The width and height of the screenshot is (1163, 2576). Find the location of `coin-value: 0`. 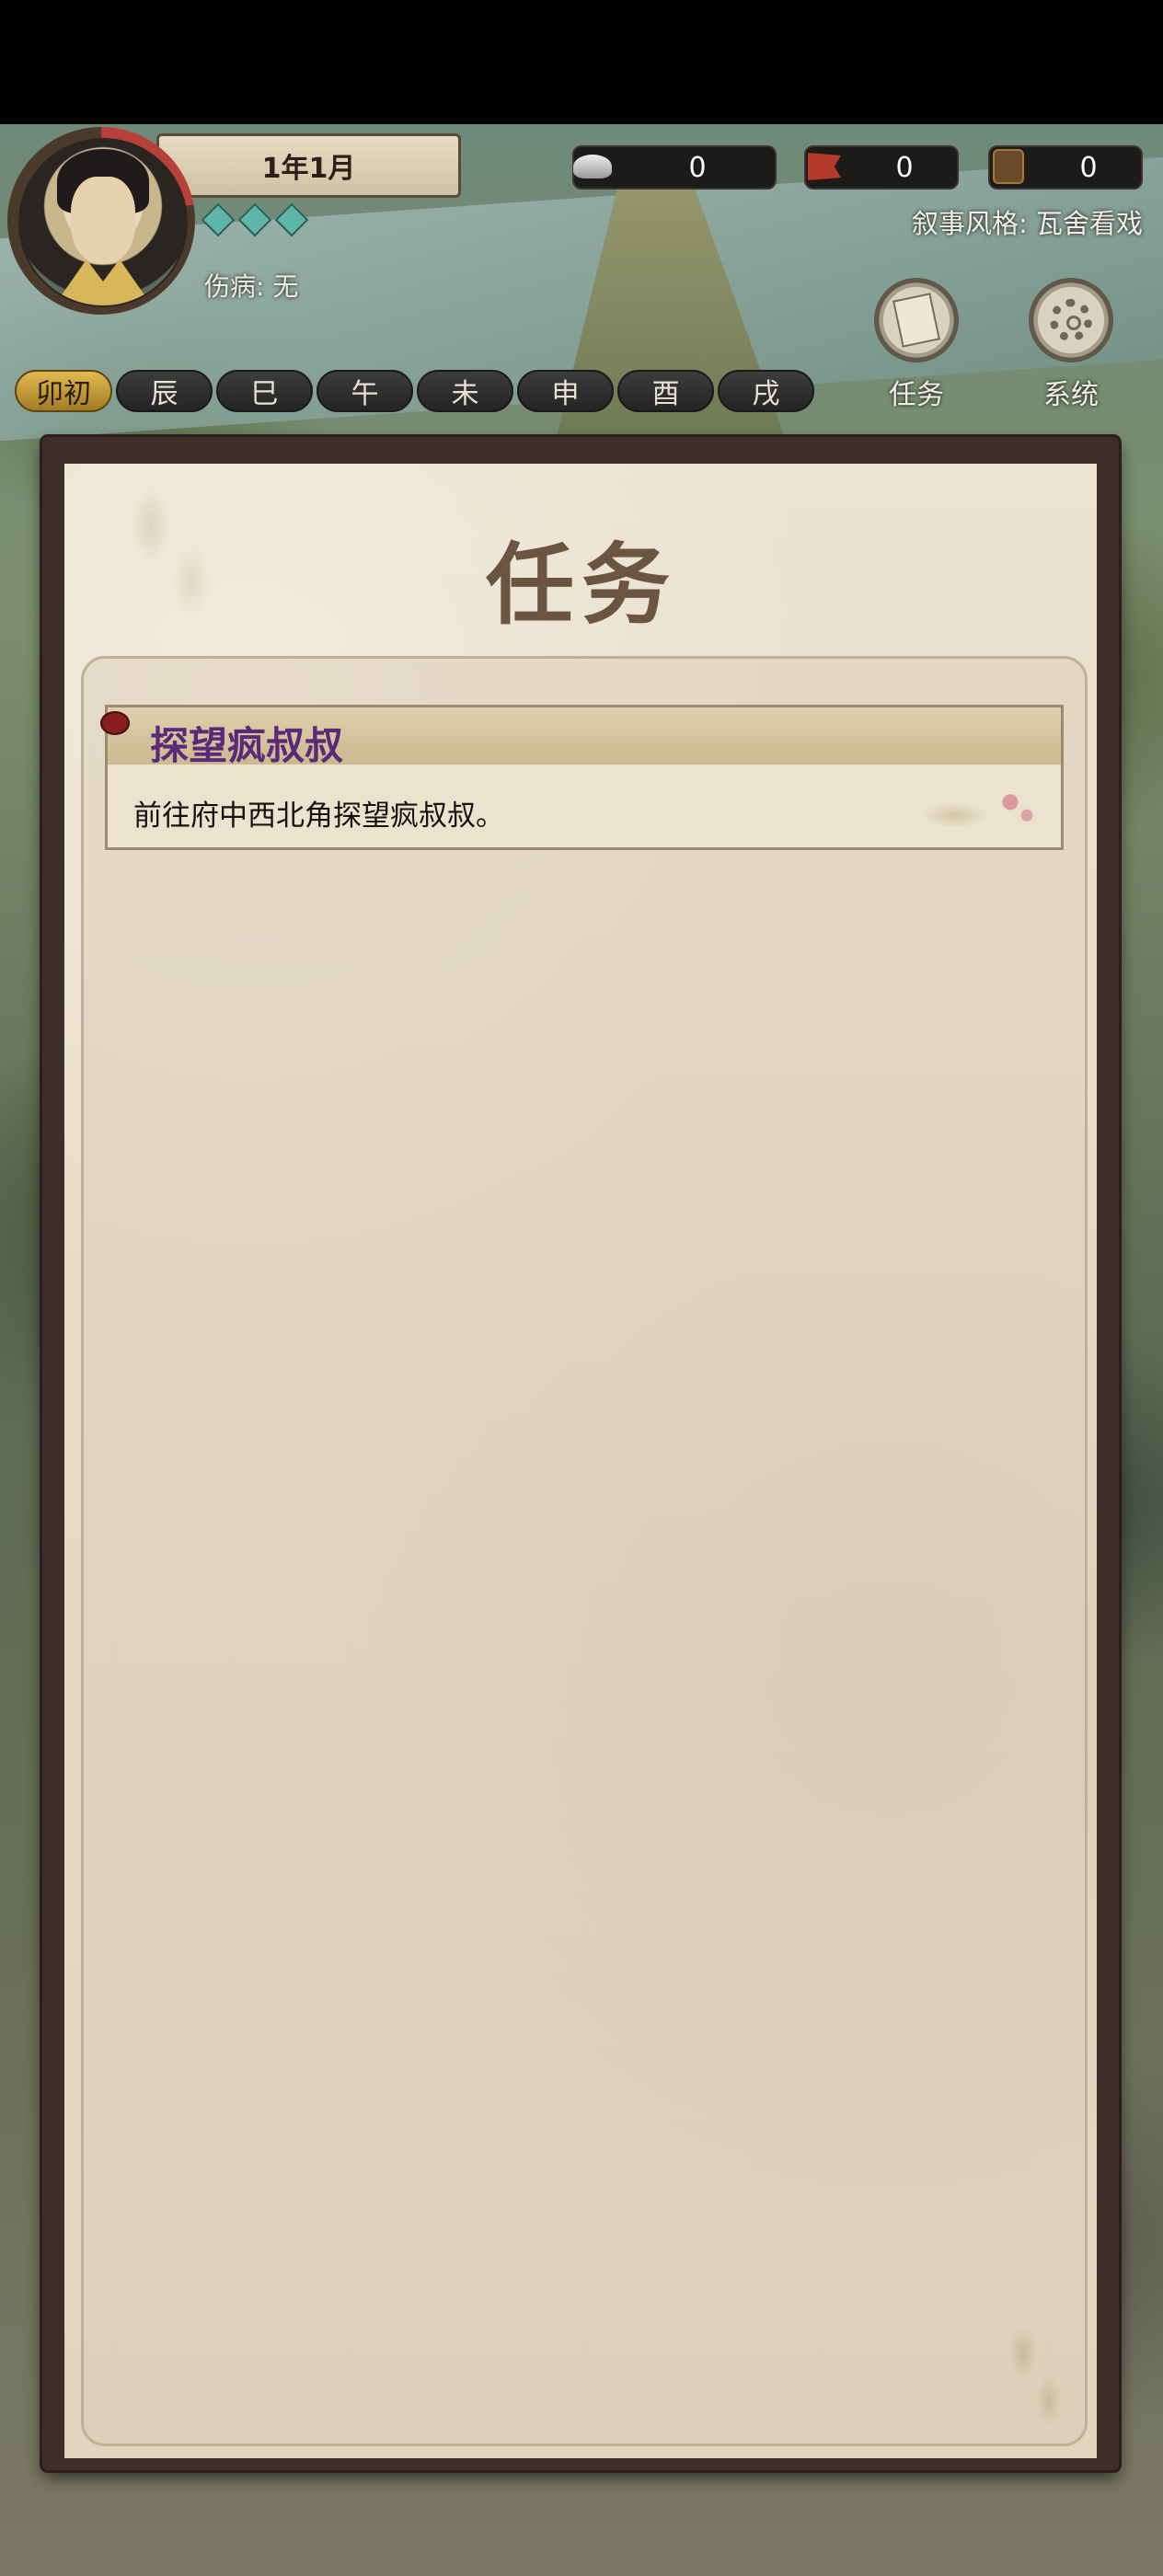

coin-value: 0 is located at coordinates (1088, 167).